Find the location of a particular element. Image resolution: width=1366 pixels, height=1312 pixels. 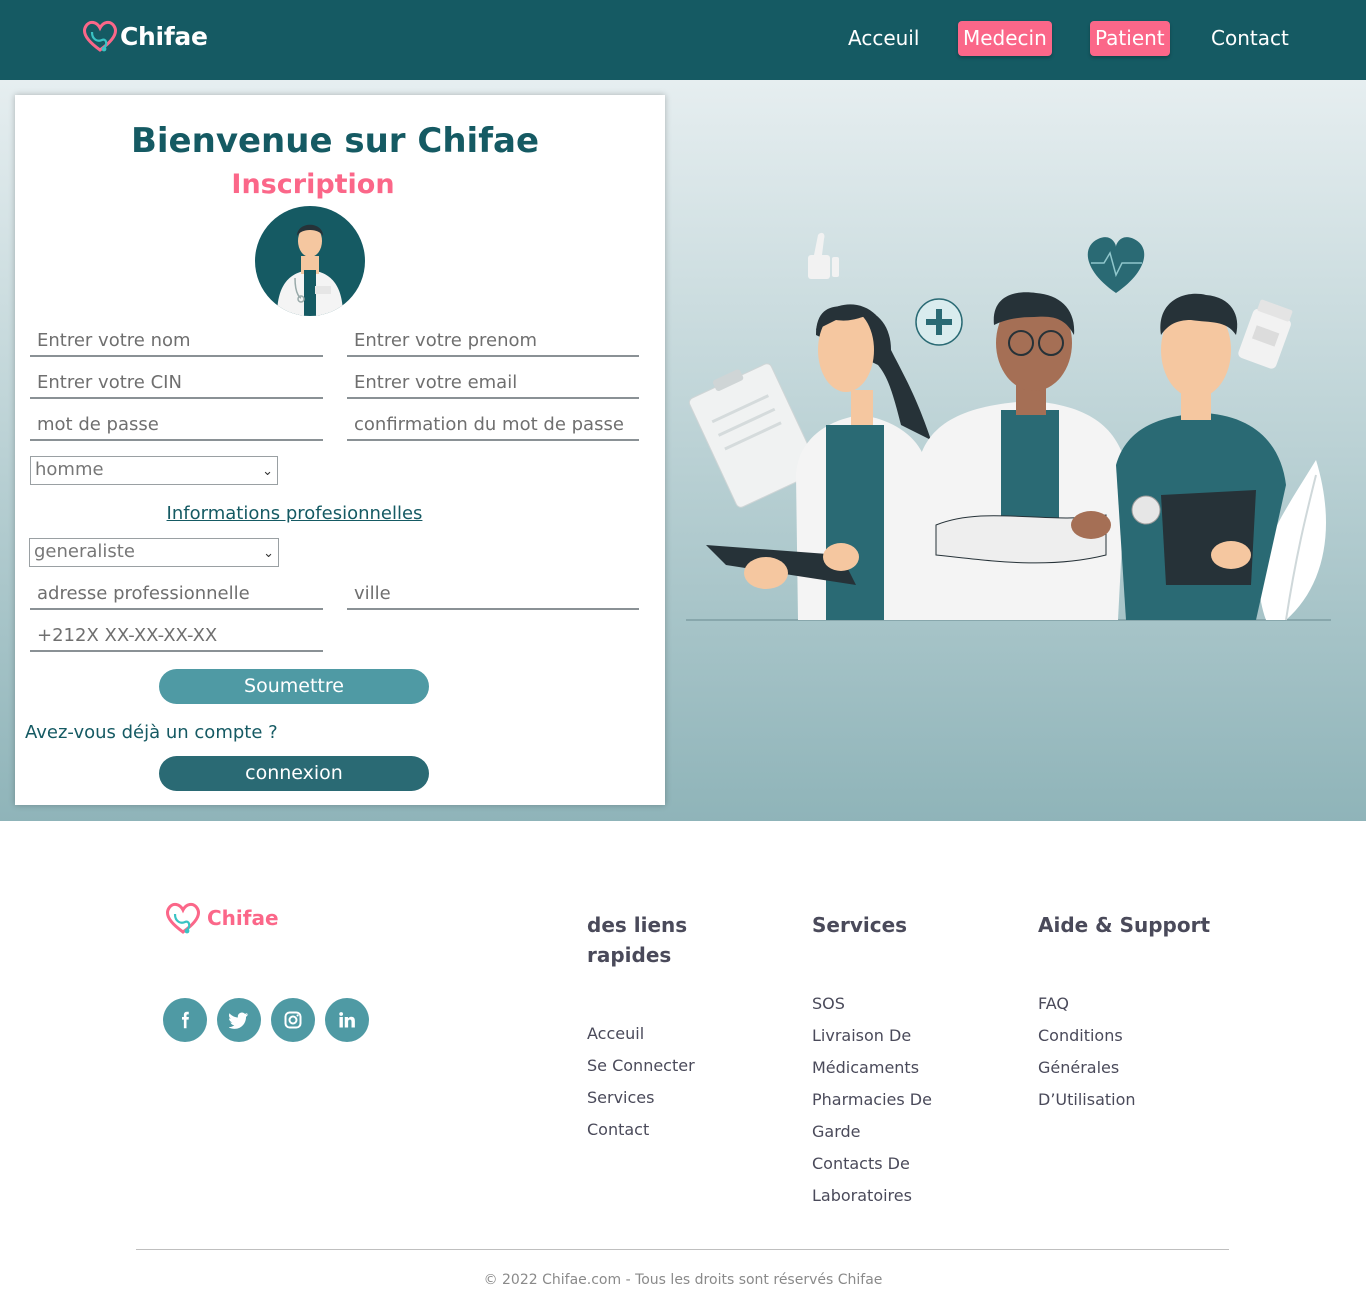

password-confirm-input: confirmation du mot de passe is located at coordinates (493, 426).